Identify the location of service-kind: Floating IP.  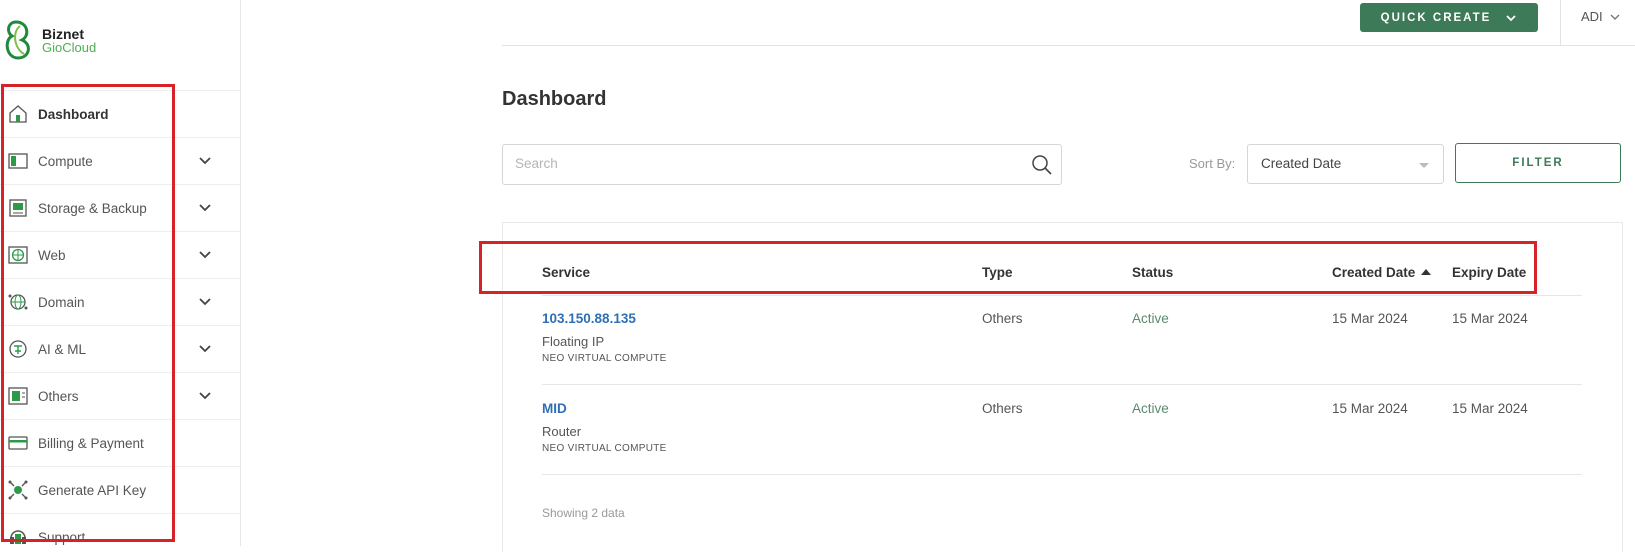
(573, 341).